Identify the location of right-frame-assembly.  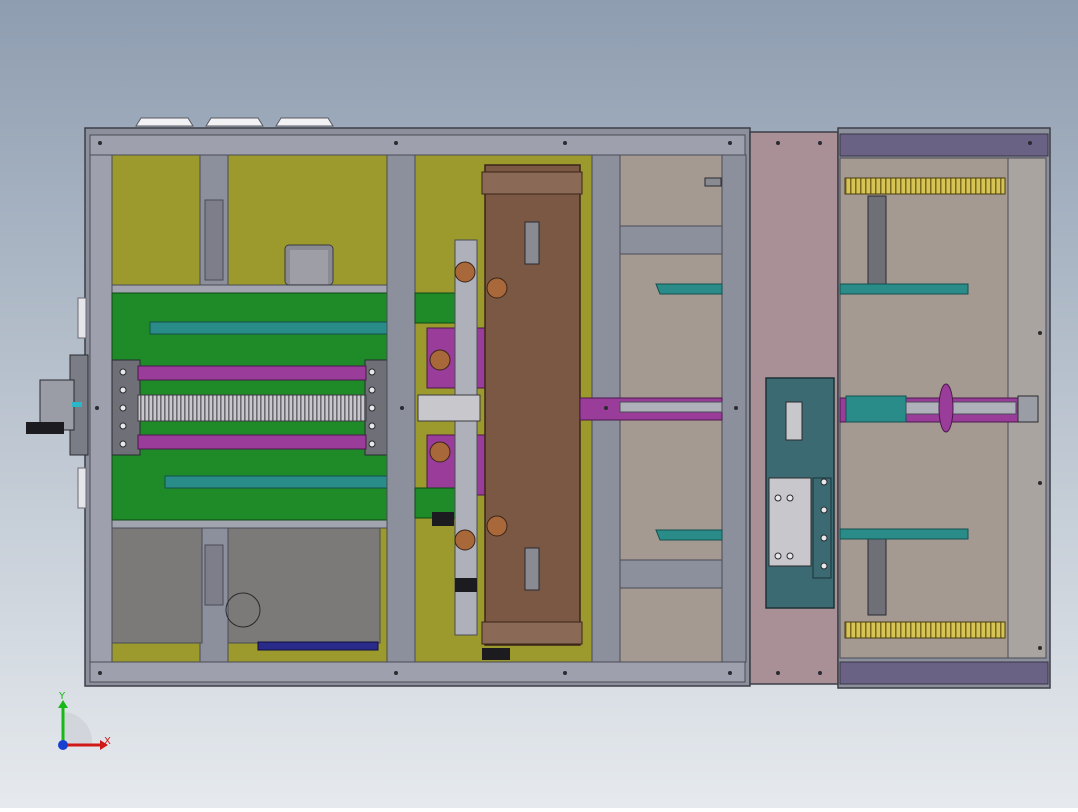
(944, 408).